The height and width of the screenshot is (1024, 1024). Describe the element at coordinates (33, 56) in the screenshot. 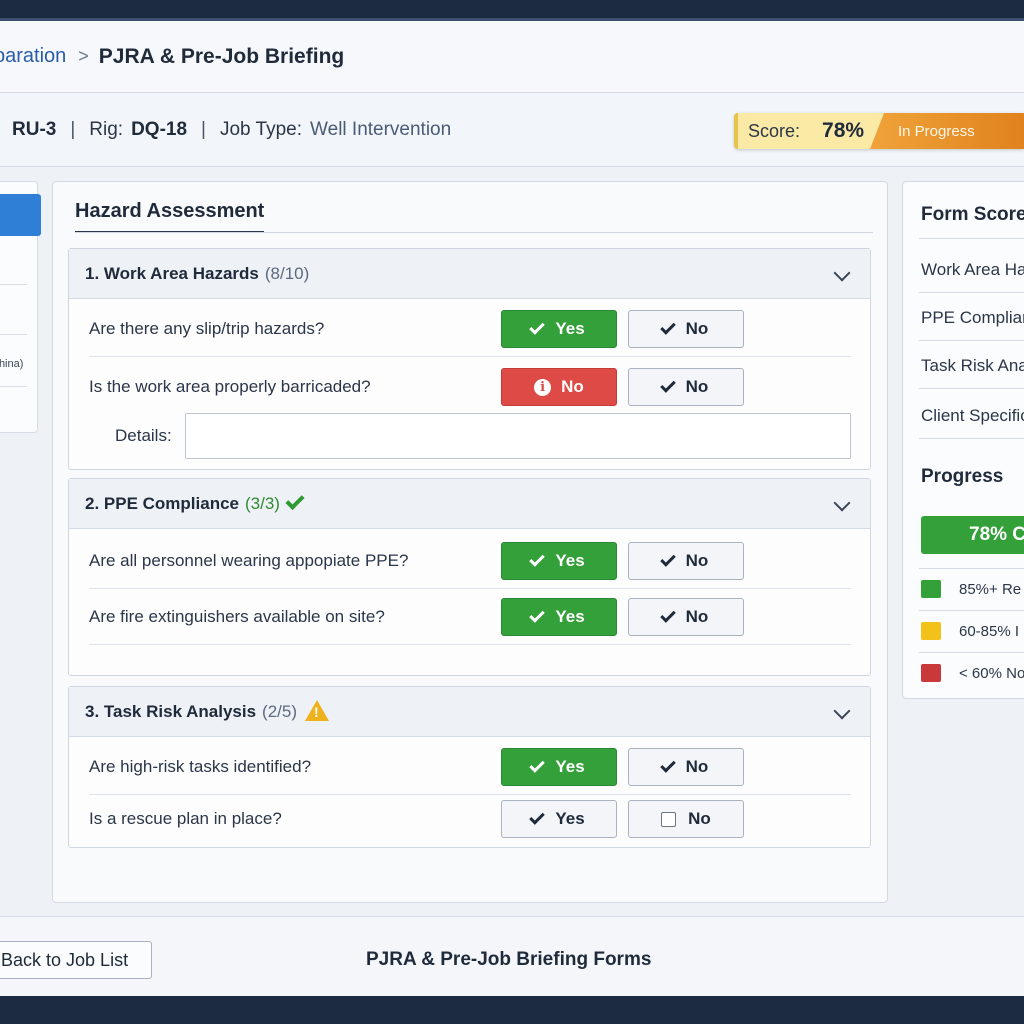

I see `breadcrumb-previous-link: paration` at that location.